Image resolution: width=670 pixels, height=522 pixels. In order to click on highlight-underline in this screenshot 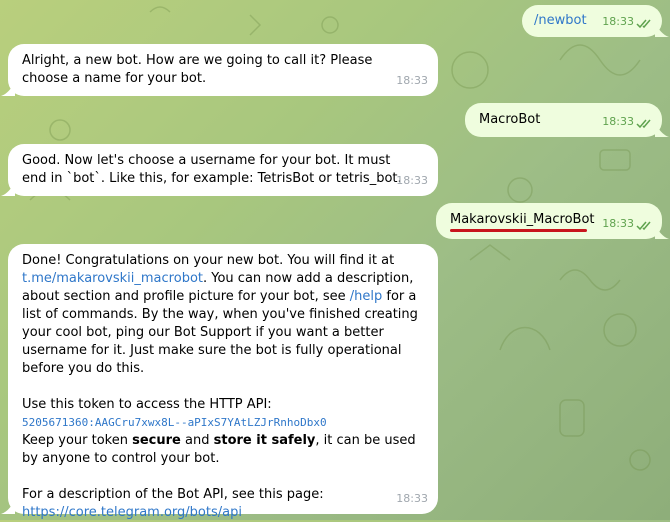, I will do `click(518, 230)`.